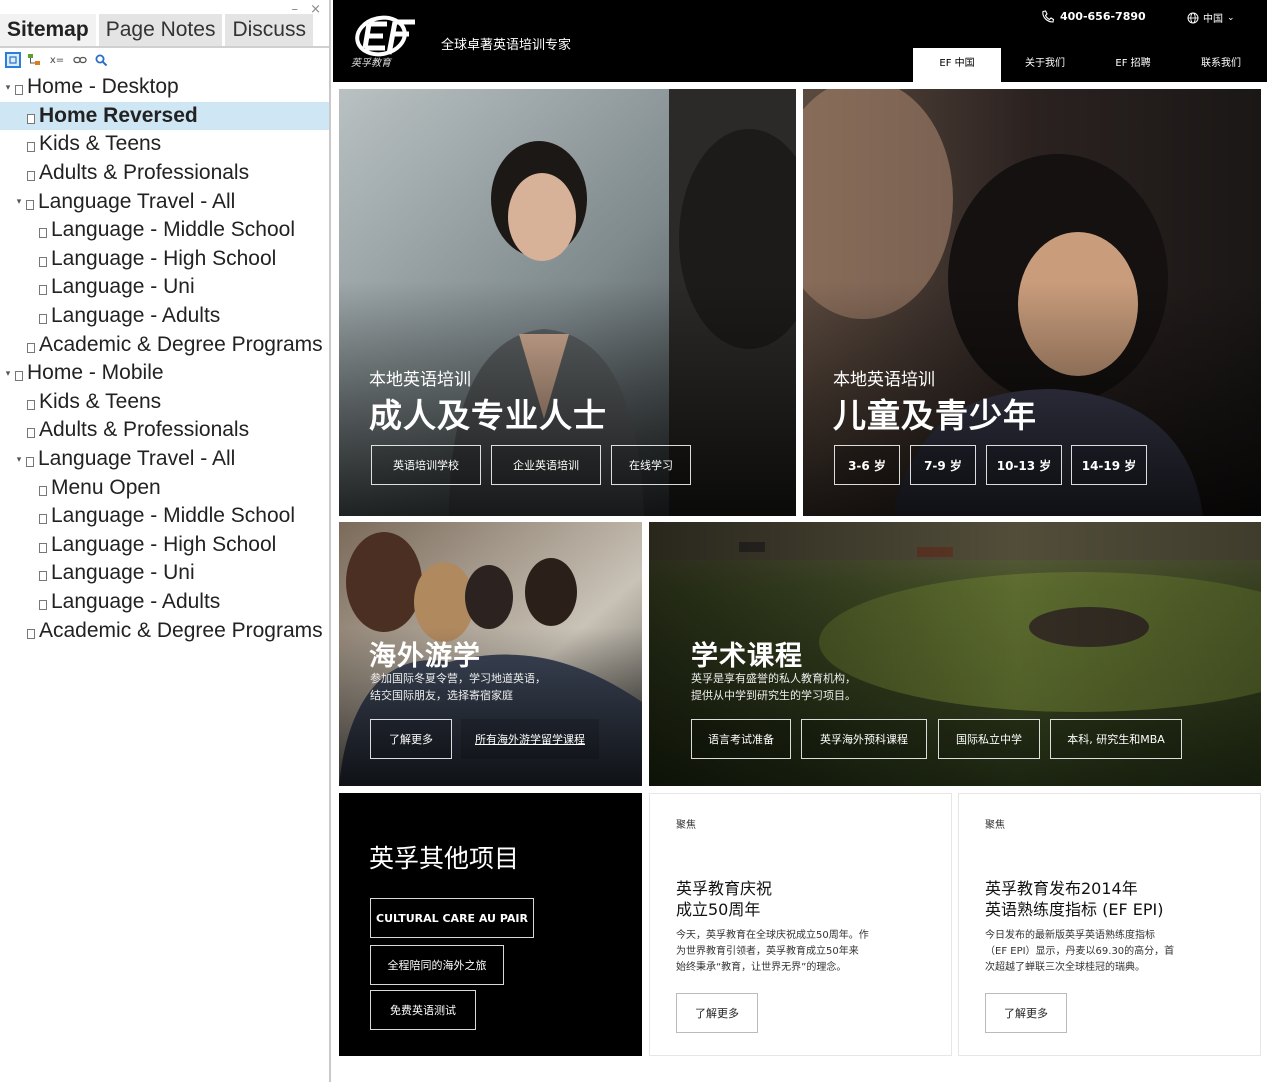 This screenshot has width=1276, height=1082. Describe the element at coordinates (164, 402) in the screenshot. I see `tree-node-mobile-kids-teens: Kids & Teens` at that location.